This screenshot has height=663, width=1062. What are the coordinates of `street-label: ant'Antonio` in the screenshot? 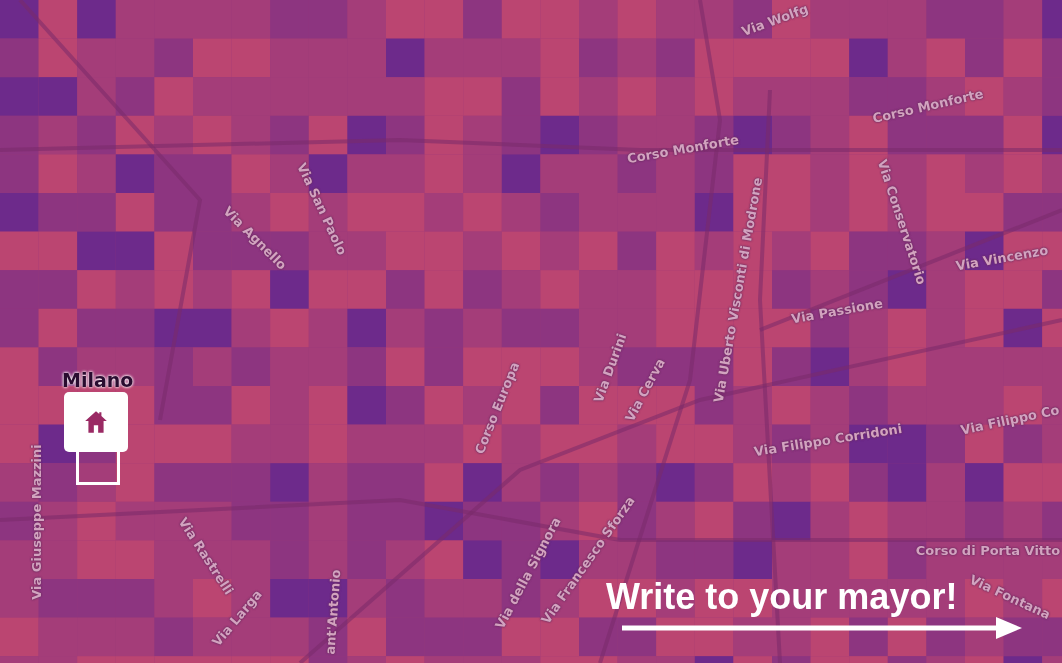 It's located at (333, 612).